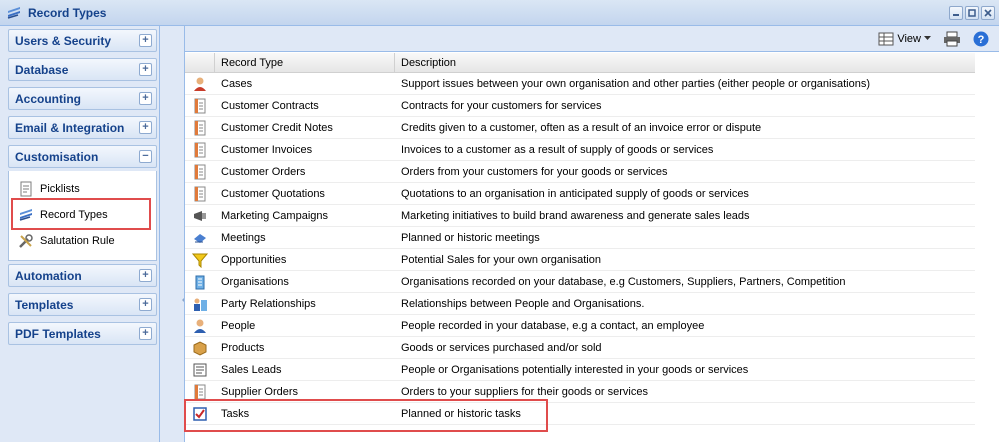  Describe the element at coordinates (49, 189) in the screenshot. I see `sidebar-item-picklists: Picklists` at that location.